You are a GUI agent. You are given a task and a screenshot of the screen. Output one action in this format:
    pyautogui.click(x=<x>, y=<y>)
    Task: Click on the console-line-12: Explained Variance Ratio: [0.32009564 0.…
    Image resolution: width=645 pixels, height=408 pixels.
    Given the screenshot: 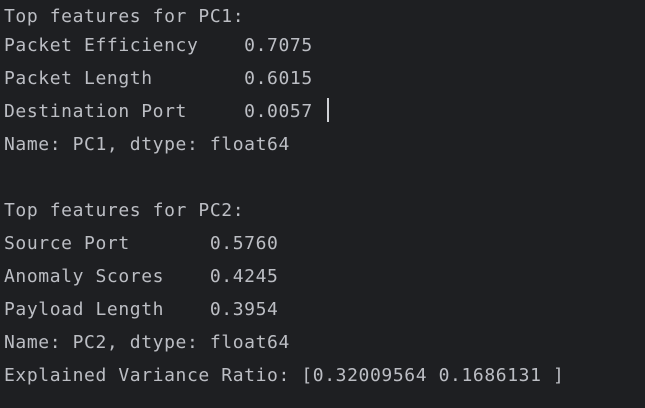 What is the action you would take?
    pyautogui.click(x=284, y=375)
    